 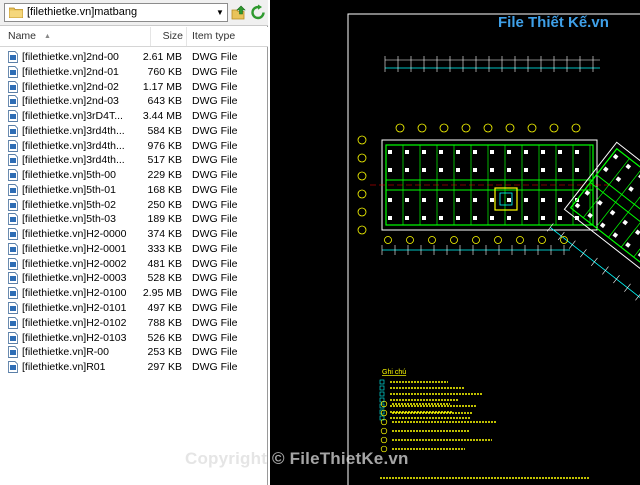 What do you see at coordinates (134, 323) in the screenshot?
I see `file-row: [filethietke.vn]H2-0102 788 KB DWG File` at bounding box center [134, 323].